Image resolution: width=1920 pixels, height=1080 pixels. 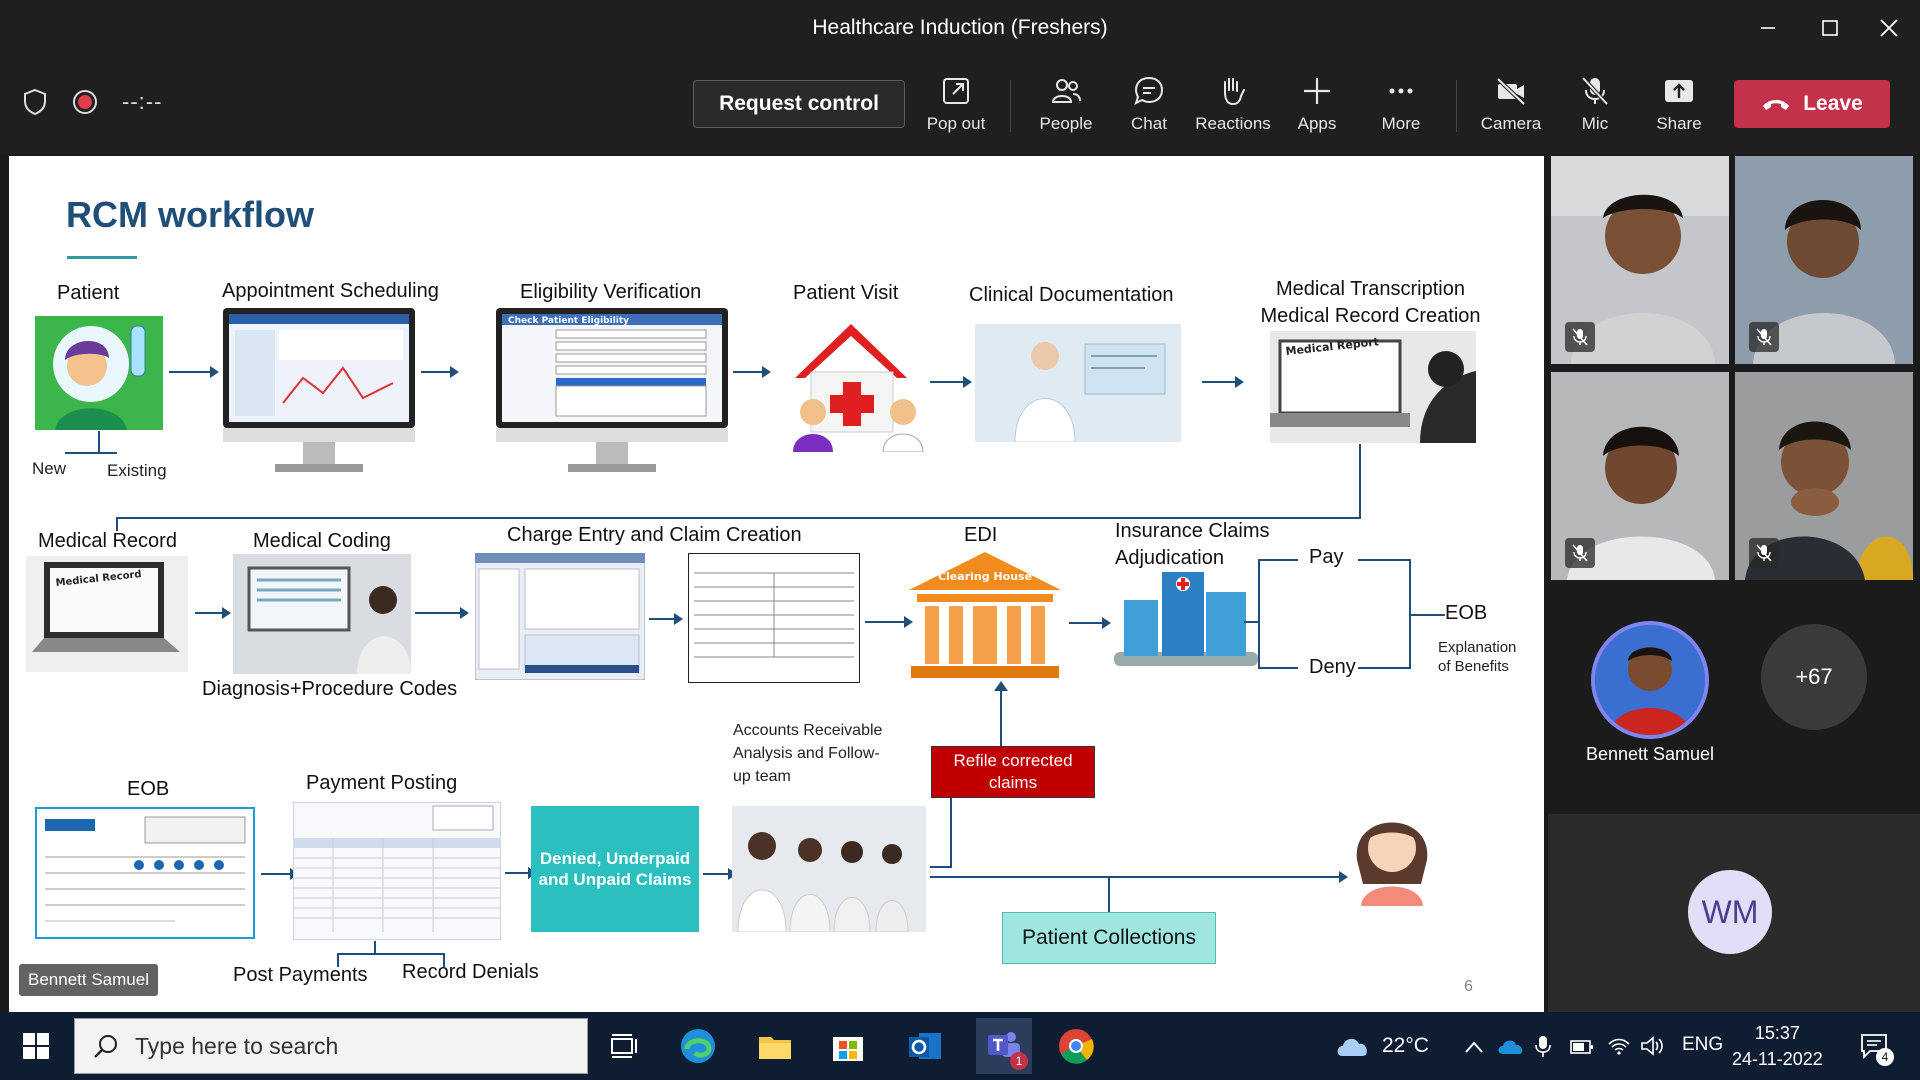 I want to click on weather-temperature: 22°C, so click(x=1405, y=1046).